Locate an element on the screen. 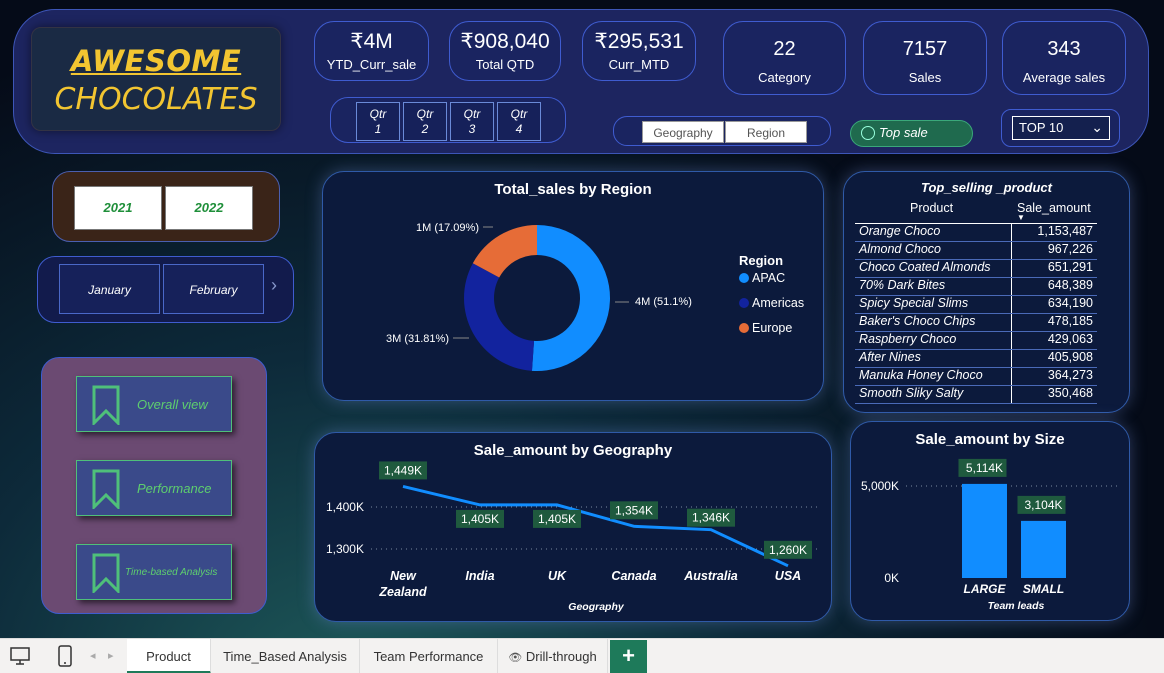 The width and height of the screenshot is (1164, 673). tab-drill-through-label: Drill-through is located at coordinates (561, 656).